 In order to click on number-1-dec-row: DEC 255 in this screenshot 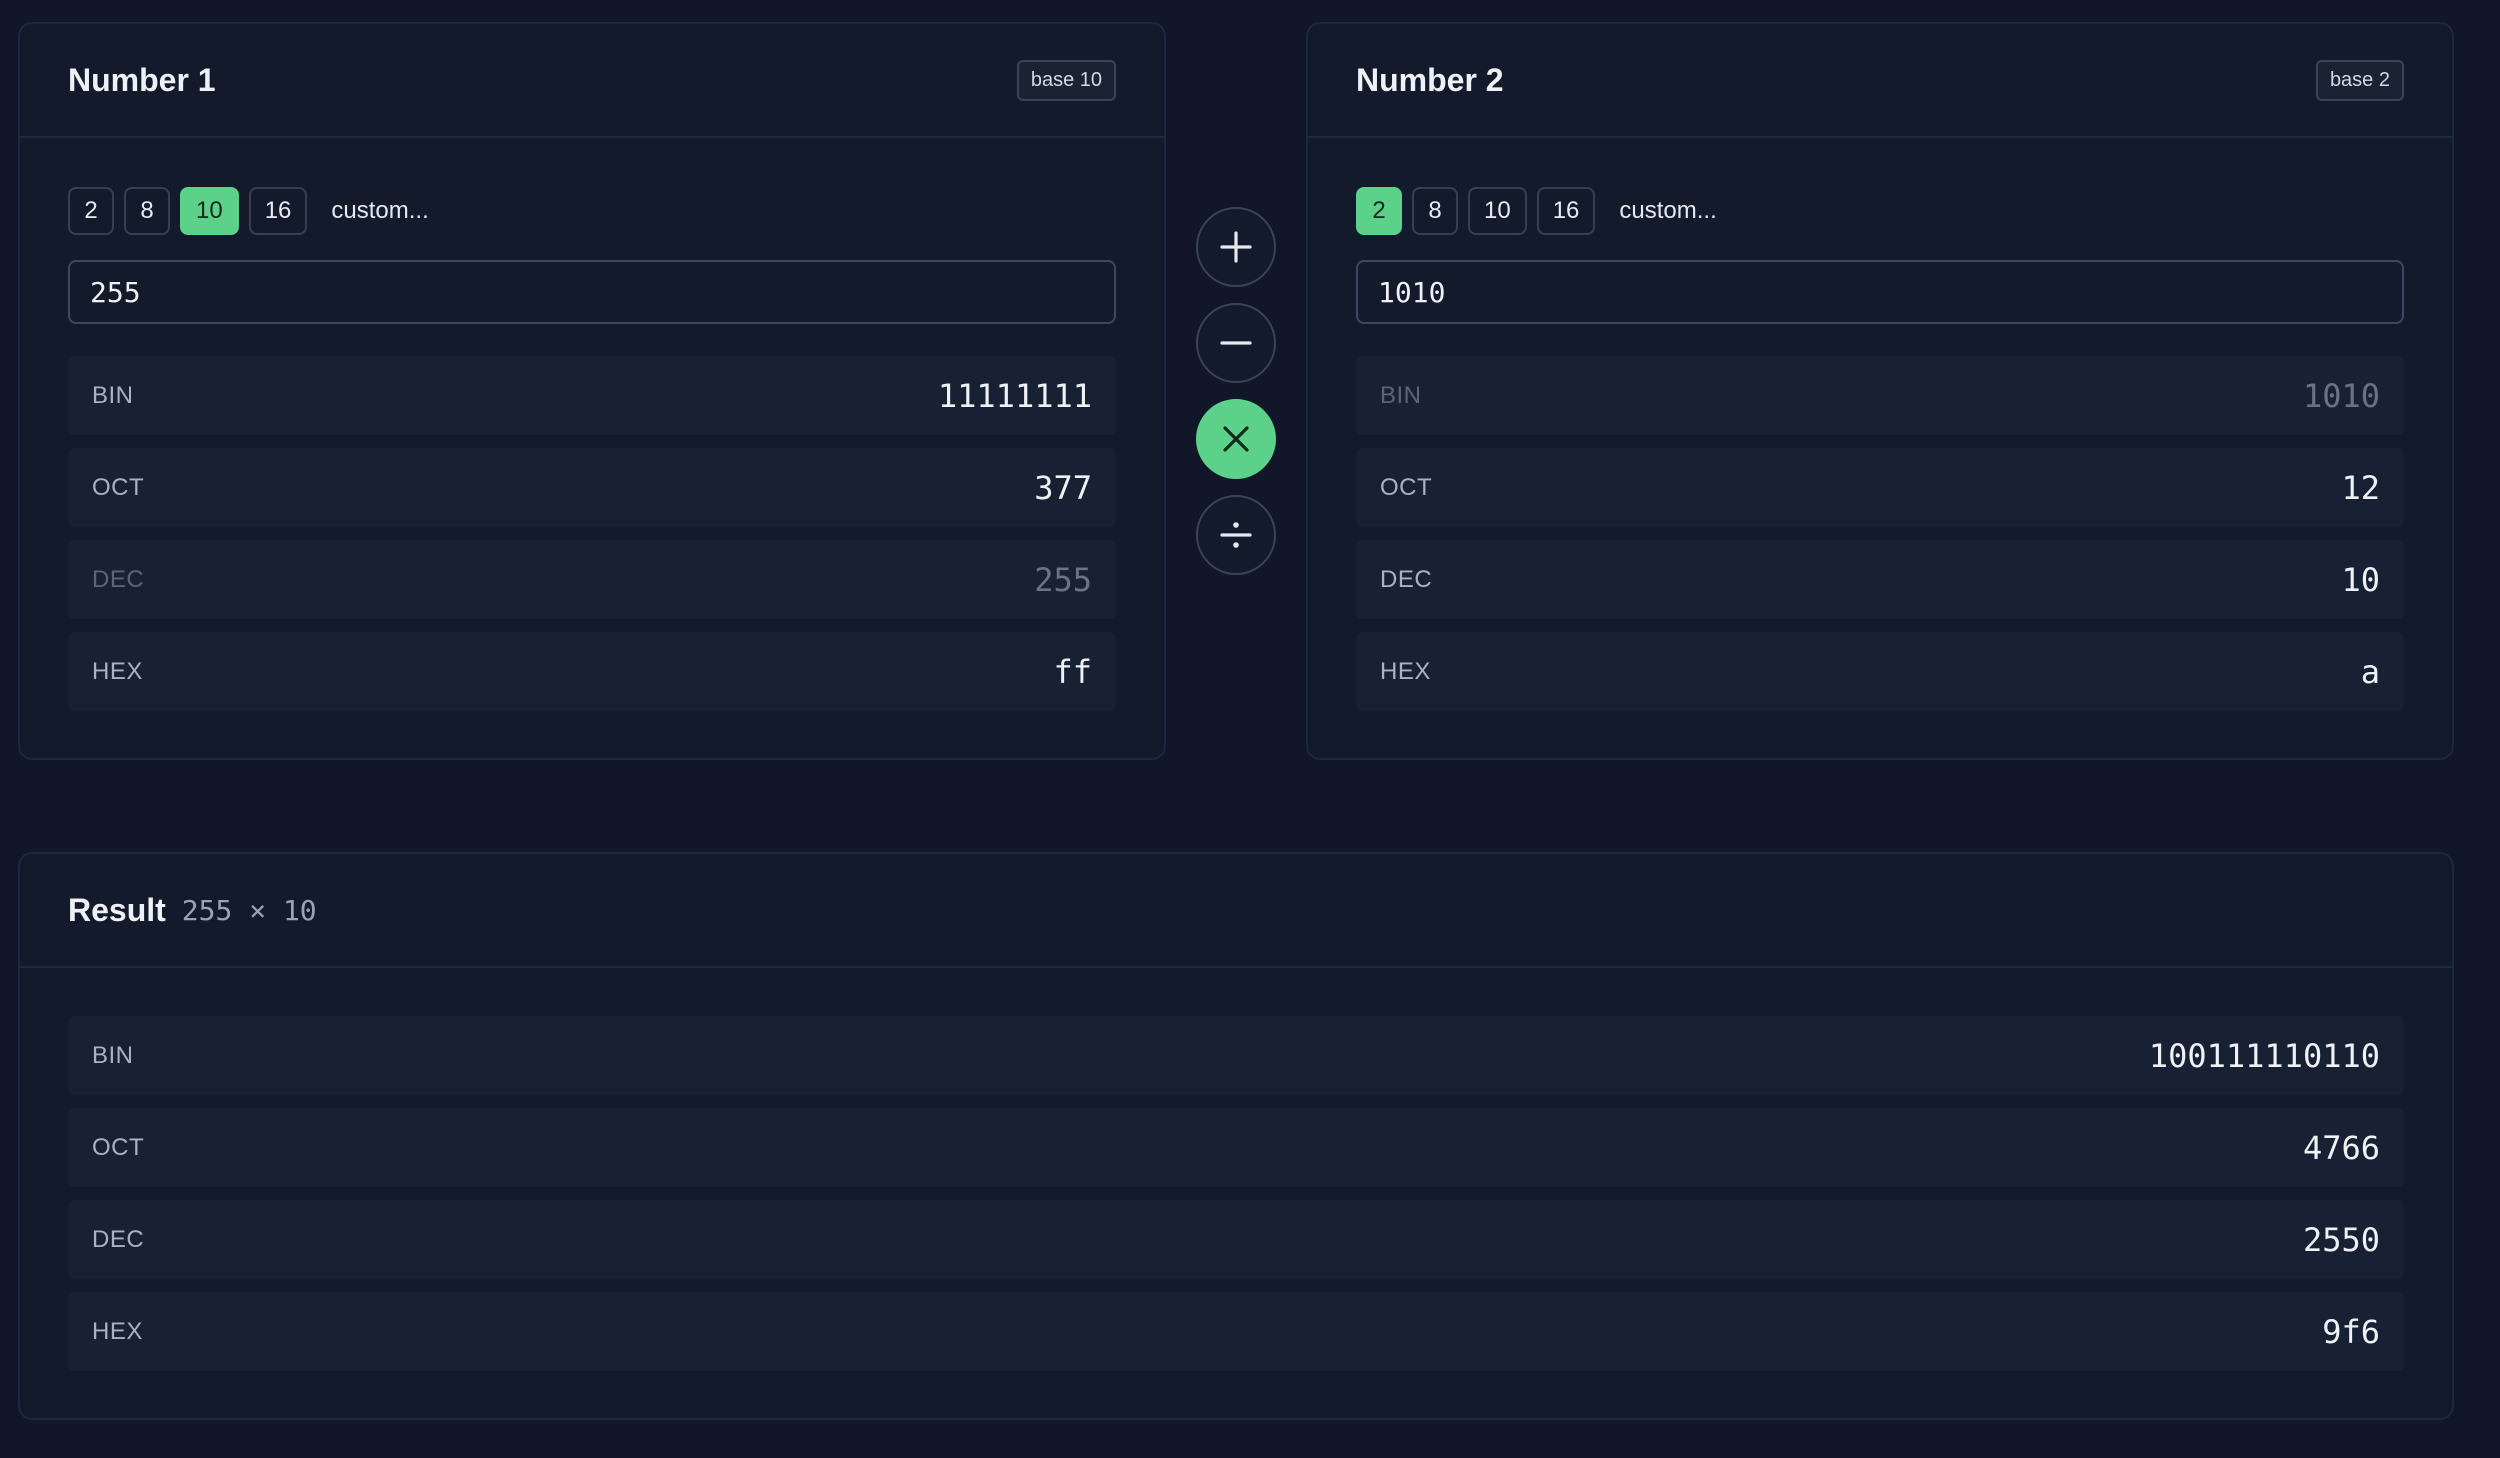, I will do `click(592, 579)`.